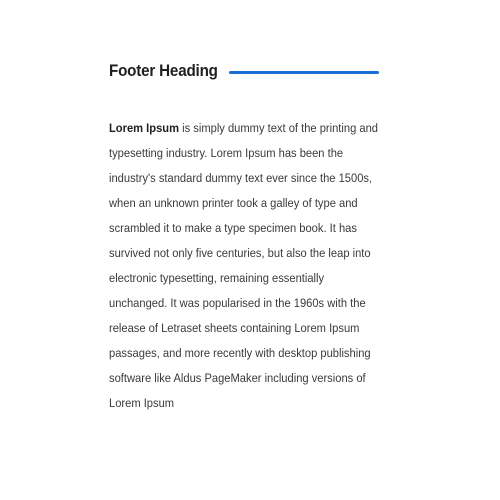 This screenshot has height=500, width=500. What do you see at coordinates (163, 70) in the screenshot?
I see `footer-heading: Footer Heading` at bounding box center [163, 70].